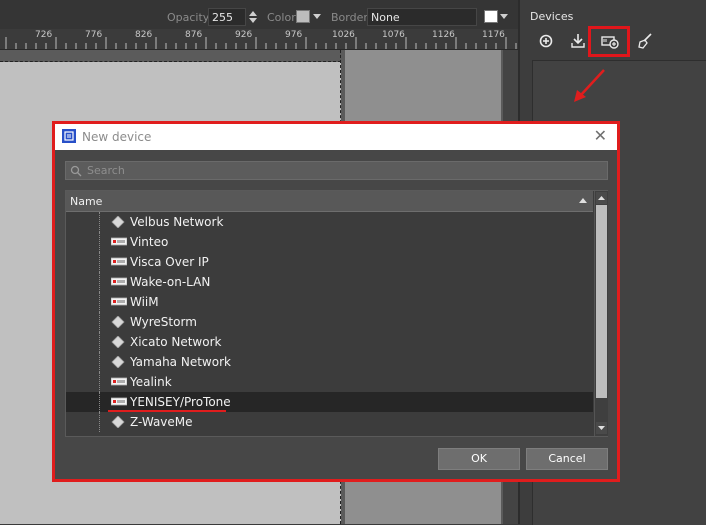 This screenshot has width=706, height=525. I want to click on list-item-label: YENISEY/ProTone, so click(180, 402).